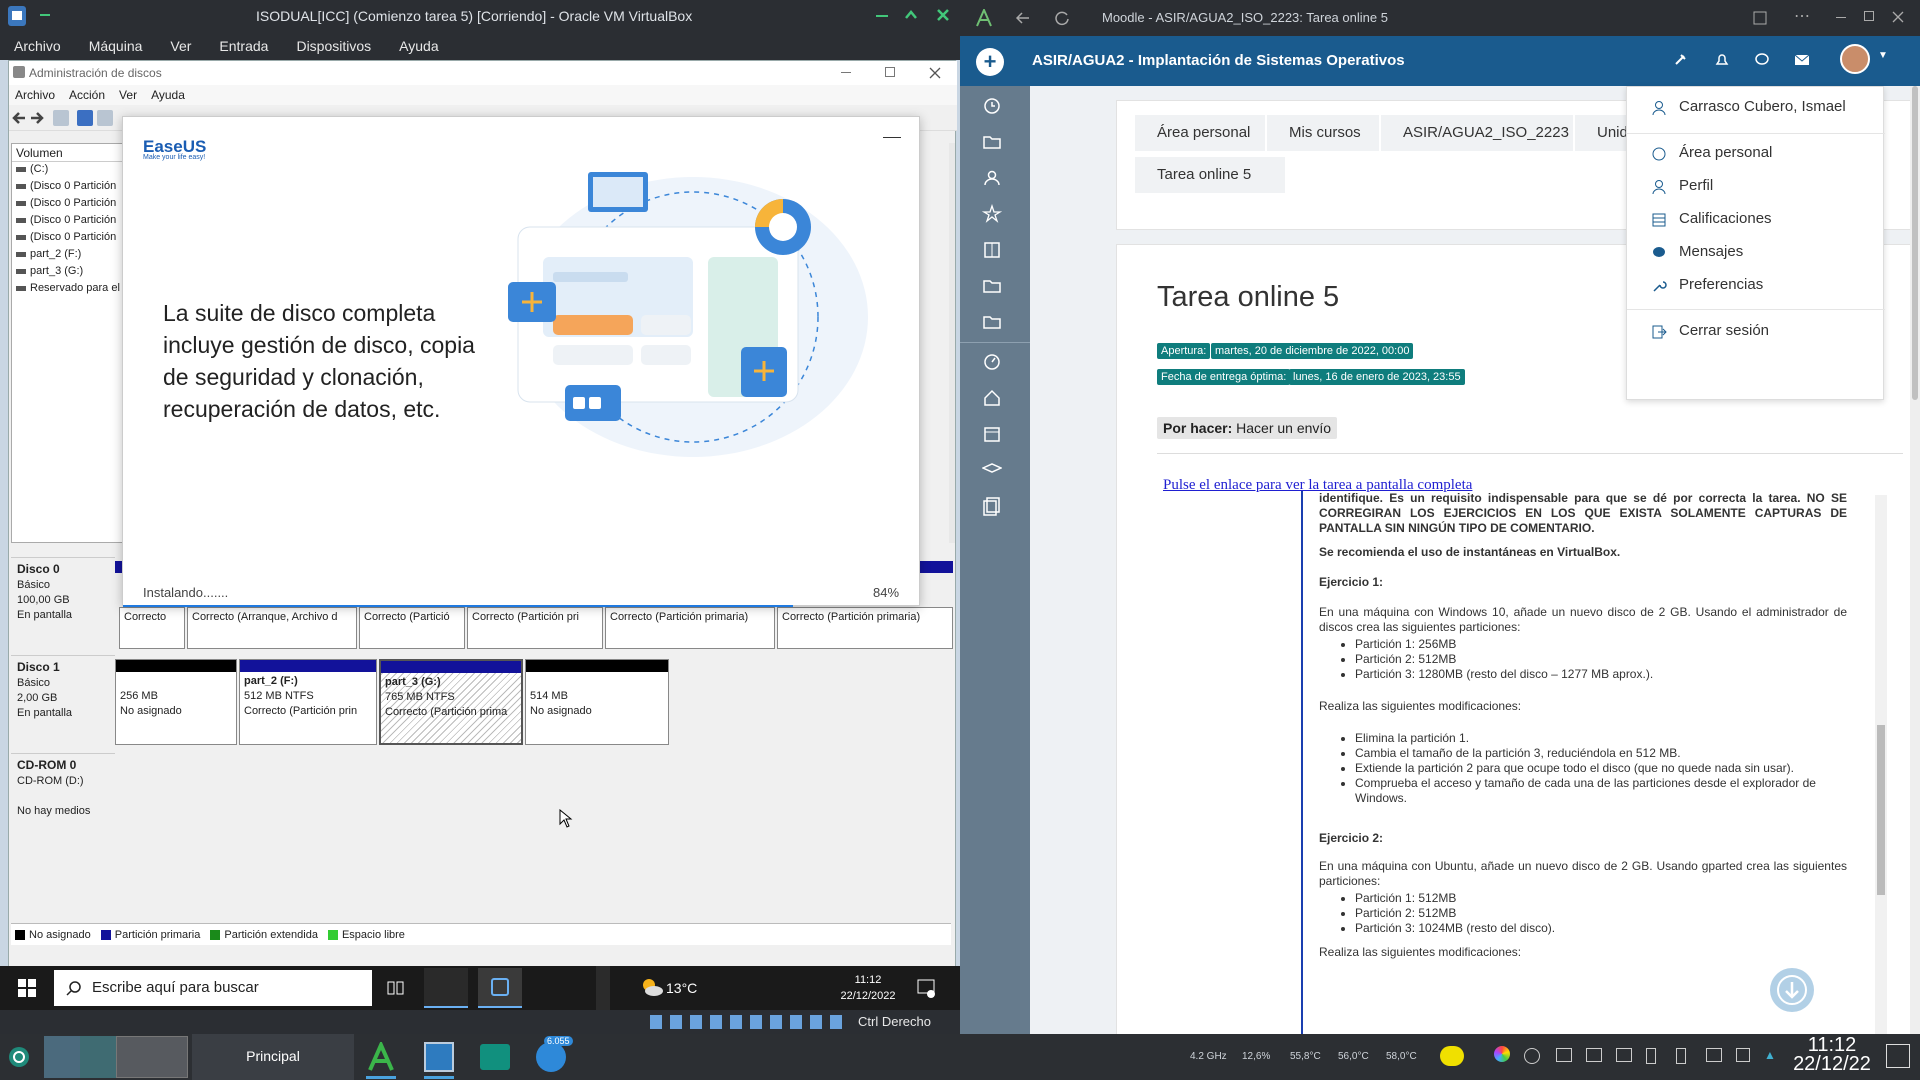 The height and width of the screenshot is (1080, 1920). Describe the element at coordinates (418, 46) in the screenshot. I see `menu-ayuda: Ayuda` at that location.